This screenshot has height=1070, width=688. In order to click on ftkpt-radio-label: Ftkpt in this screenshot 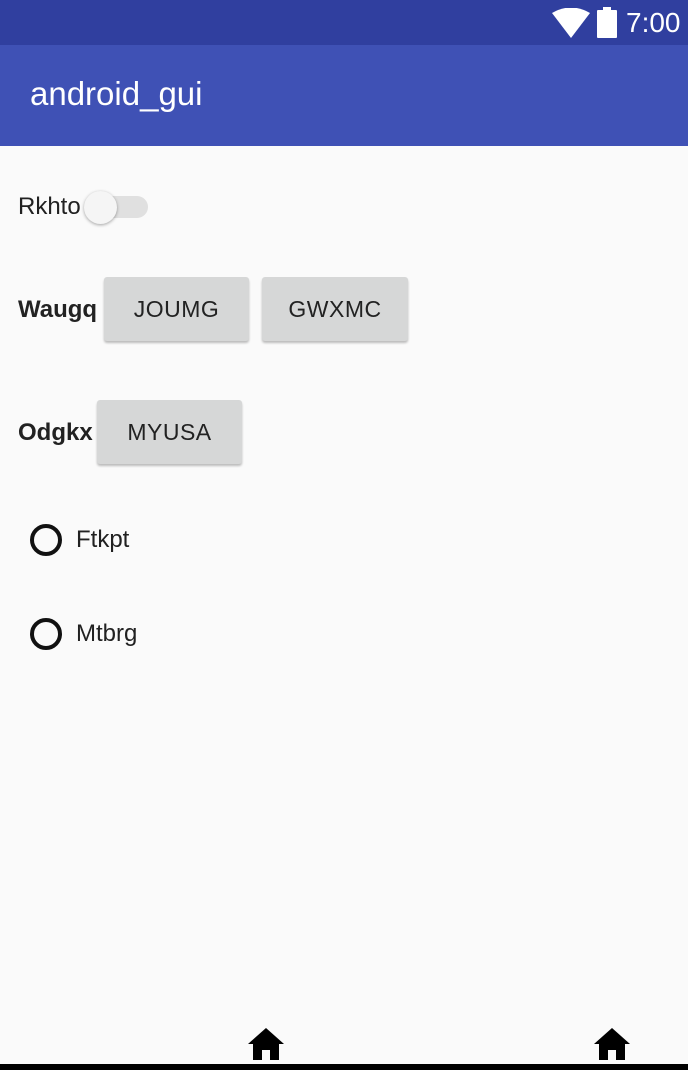, I will do `click(102, 540)`.